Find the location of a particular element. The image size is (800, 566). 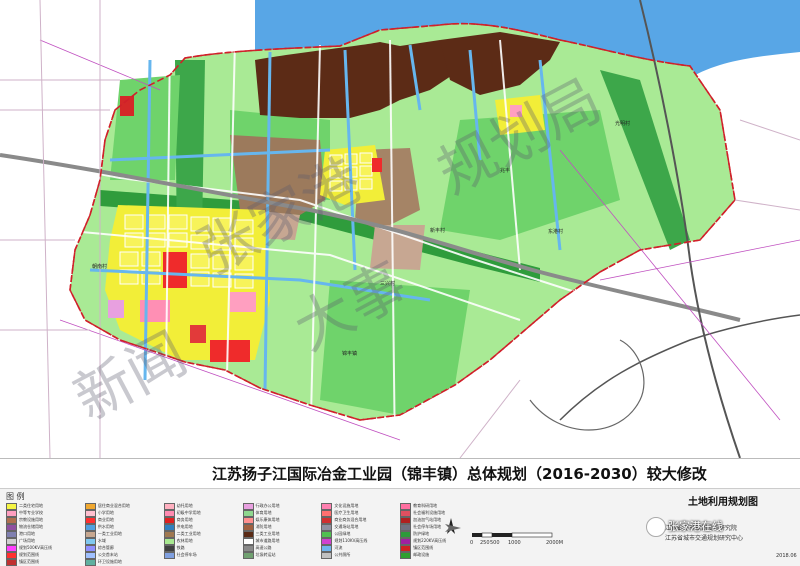

legend-label: 商业商务混合用地 is located at coordinates (350, 520).